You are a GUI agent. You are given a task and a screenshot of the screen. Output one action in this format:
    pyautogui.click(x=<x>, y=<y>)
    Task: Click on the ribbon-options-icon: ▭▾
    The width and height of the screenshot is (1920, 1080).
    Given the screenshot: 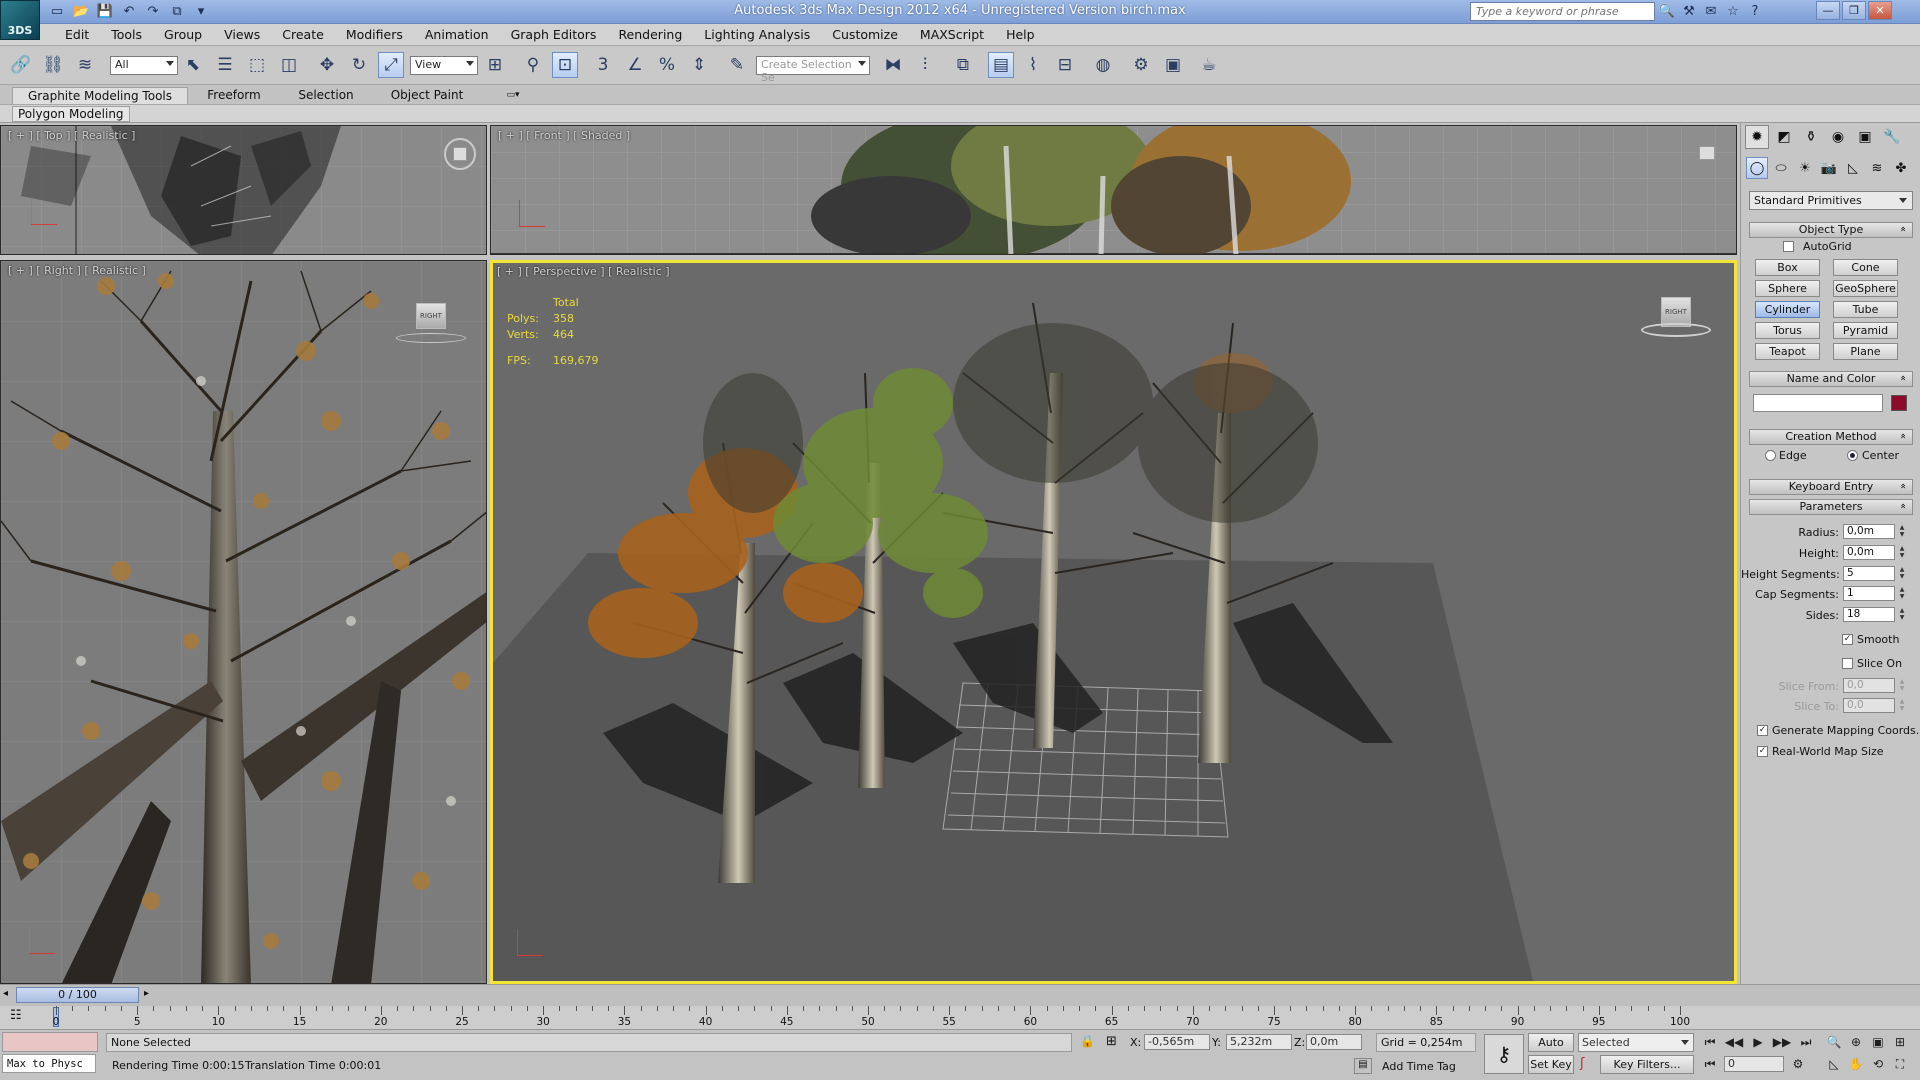 What is the action you would take?
    pyautogui.click(x=513, y=95)
    